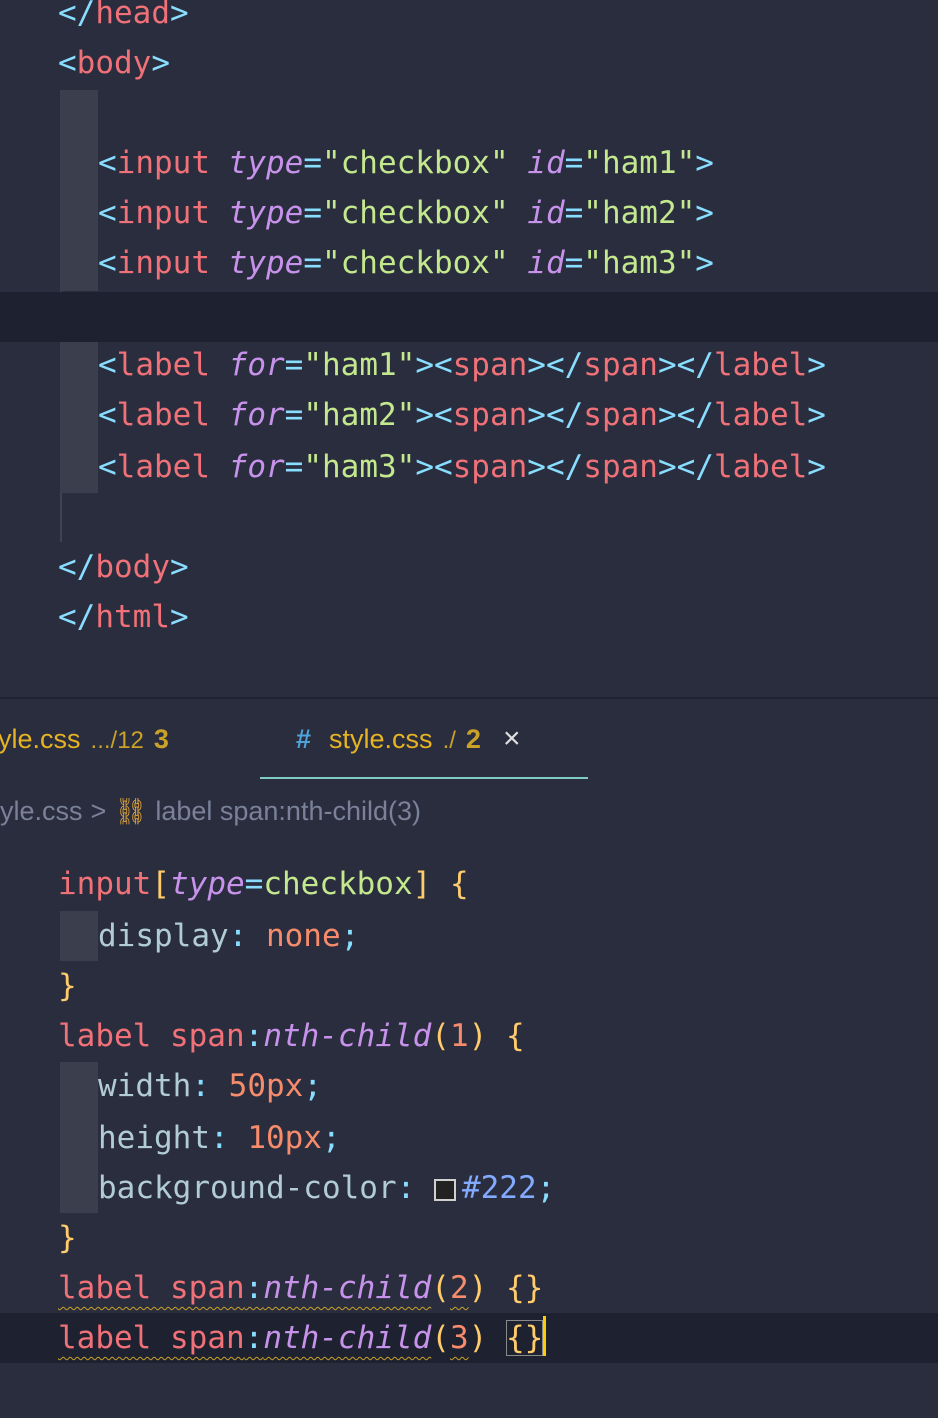 The image size is (938, 1418). I want to click on code-line: label span:nth-child(1) {, so click(469, 1036).